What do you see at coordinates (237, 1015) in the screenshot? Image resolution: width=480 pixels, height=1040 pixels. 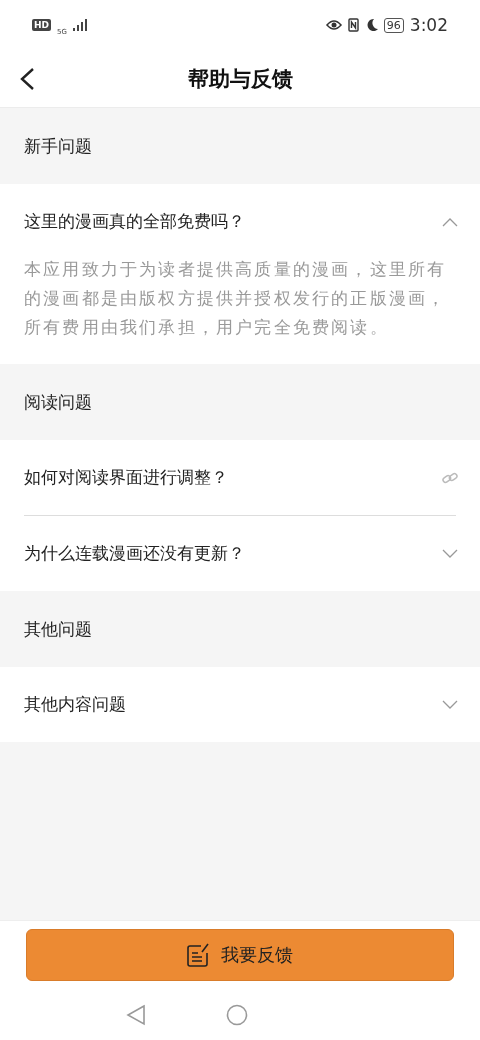 I see `nav-home-icon` at bounding box center [237, 1015].